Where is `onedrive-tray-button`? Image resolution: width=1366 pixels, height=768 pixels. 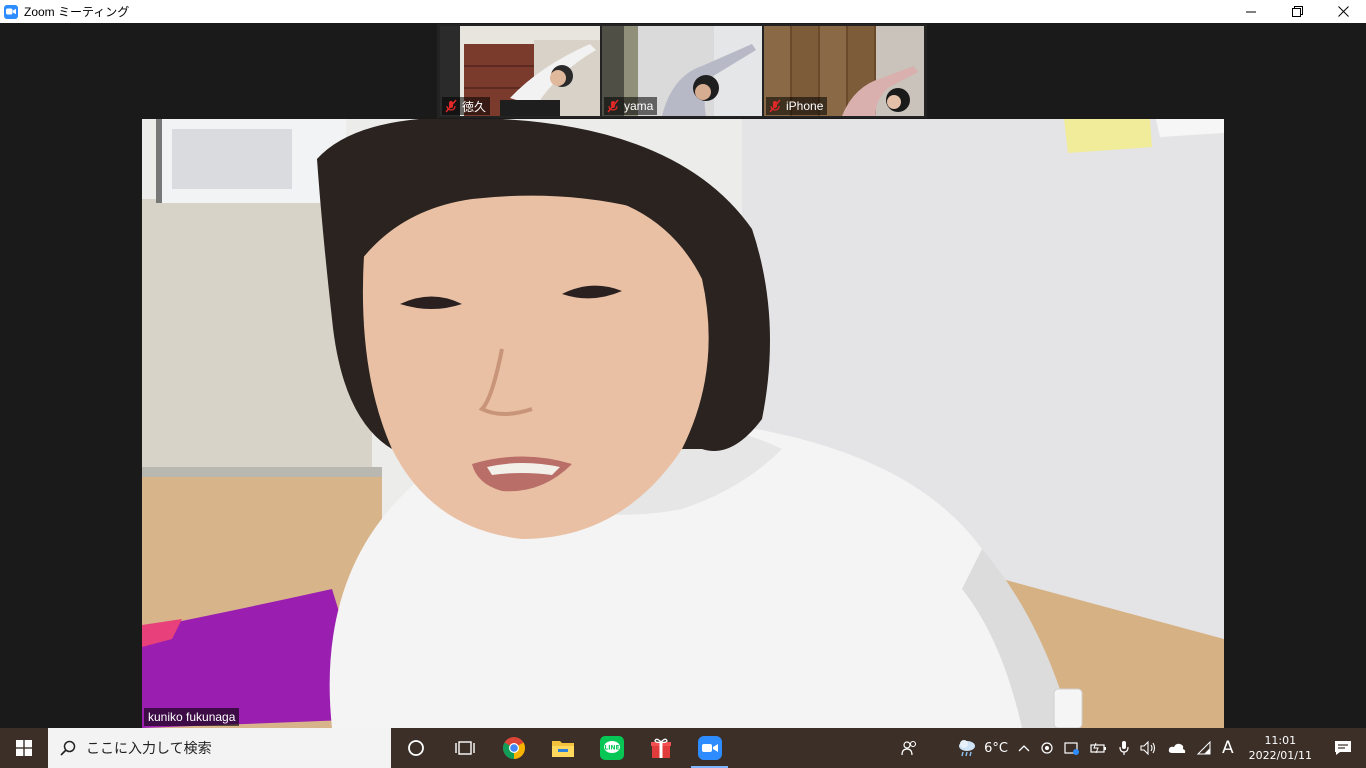 onedrive-tray-button is located at coordinates (1177, 748).